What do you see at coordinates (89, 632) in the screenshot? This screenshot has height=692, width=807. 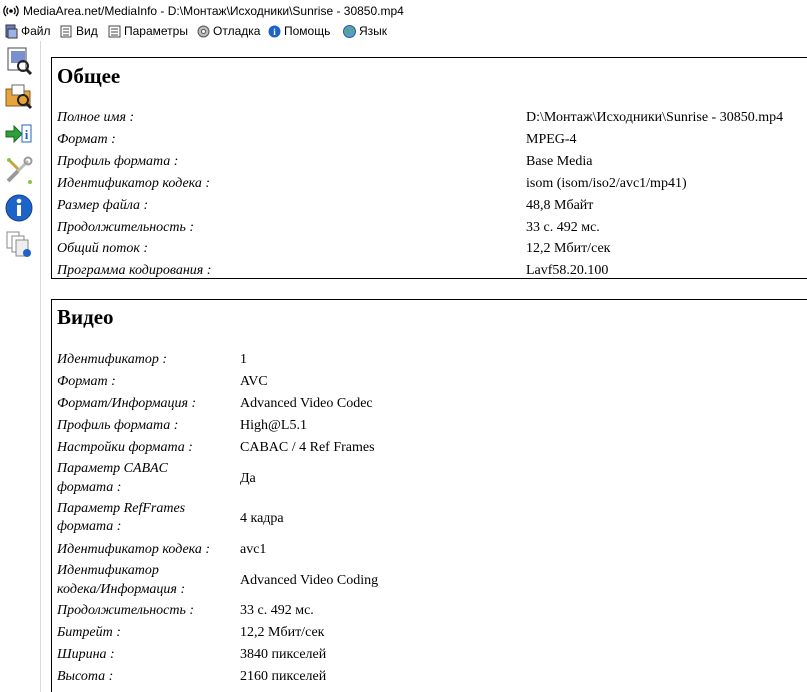 I see `video-label: Битрейт :` at bounding box center [89, 632].